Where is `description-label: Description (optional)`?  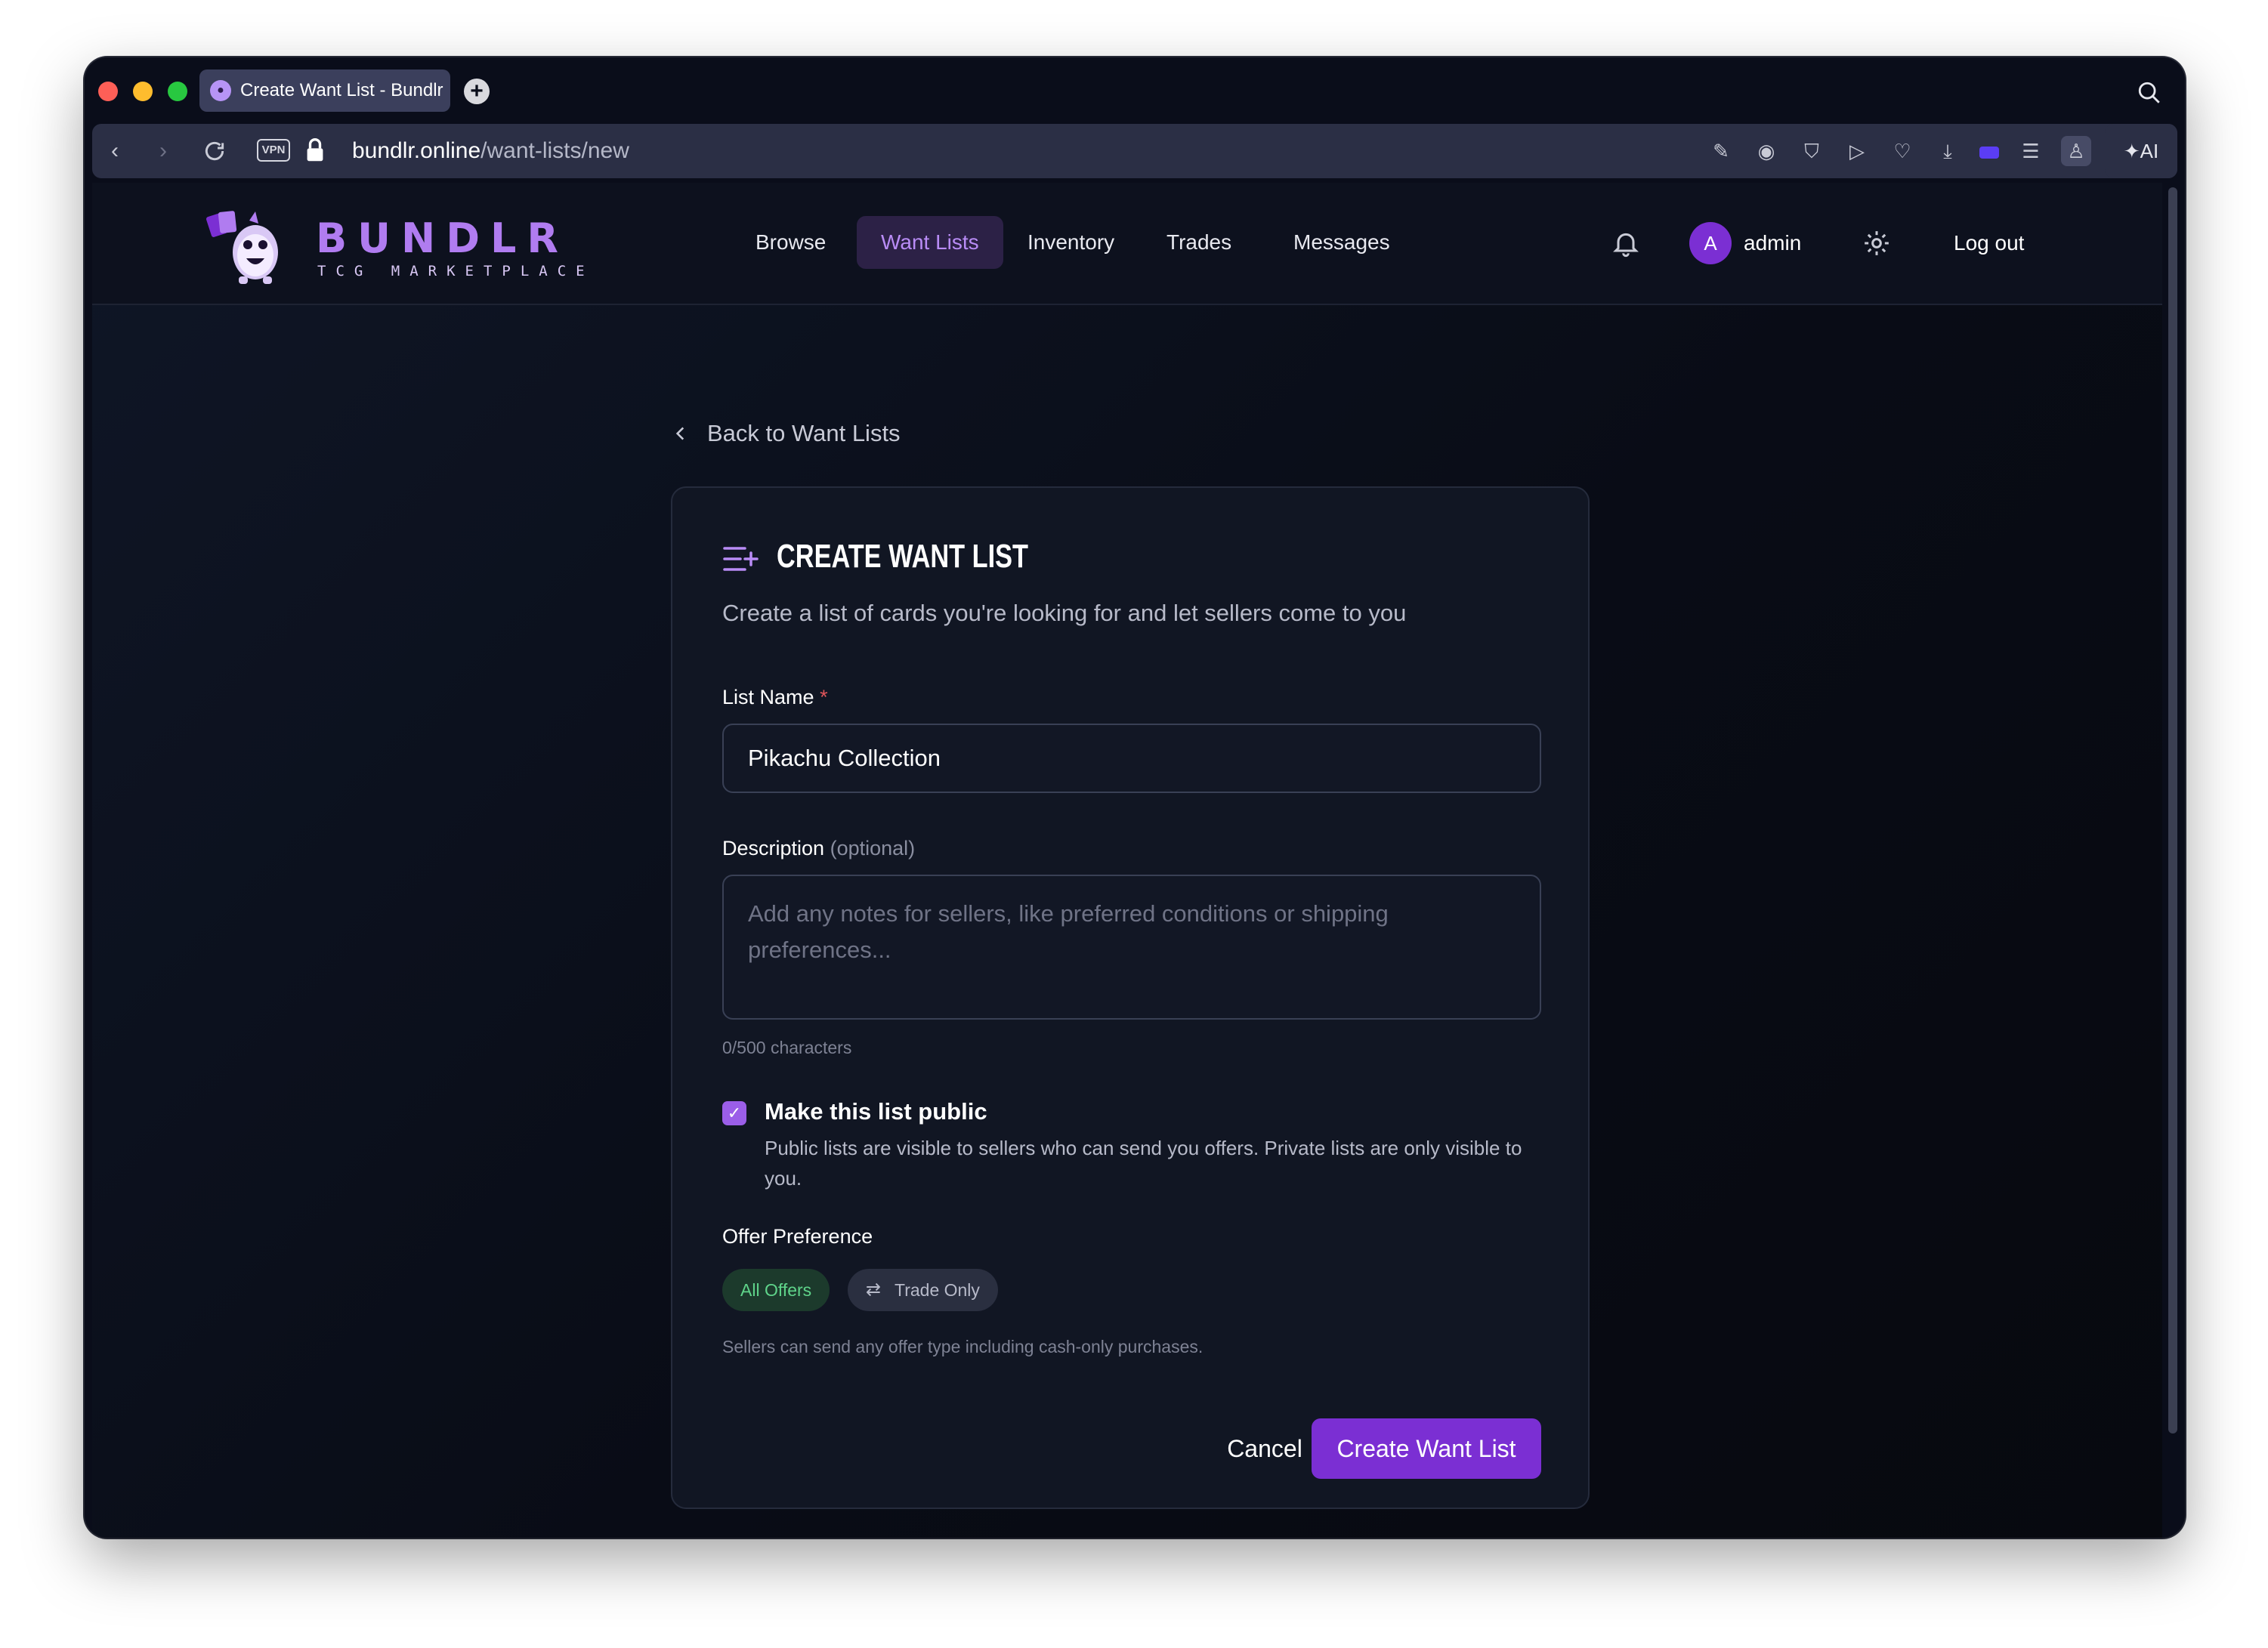 description-label: Description (optional) is located at coordinates (819, 848).